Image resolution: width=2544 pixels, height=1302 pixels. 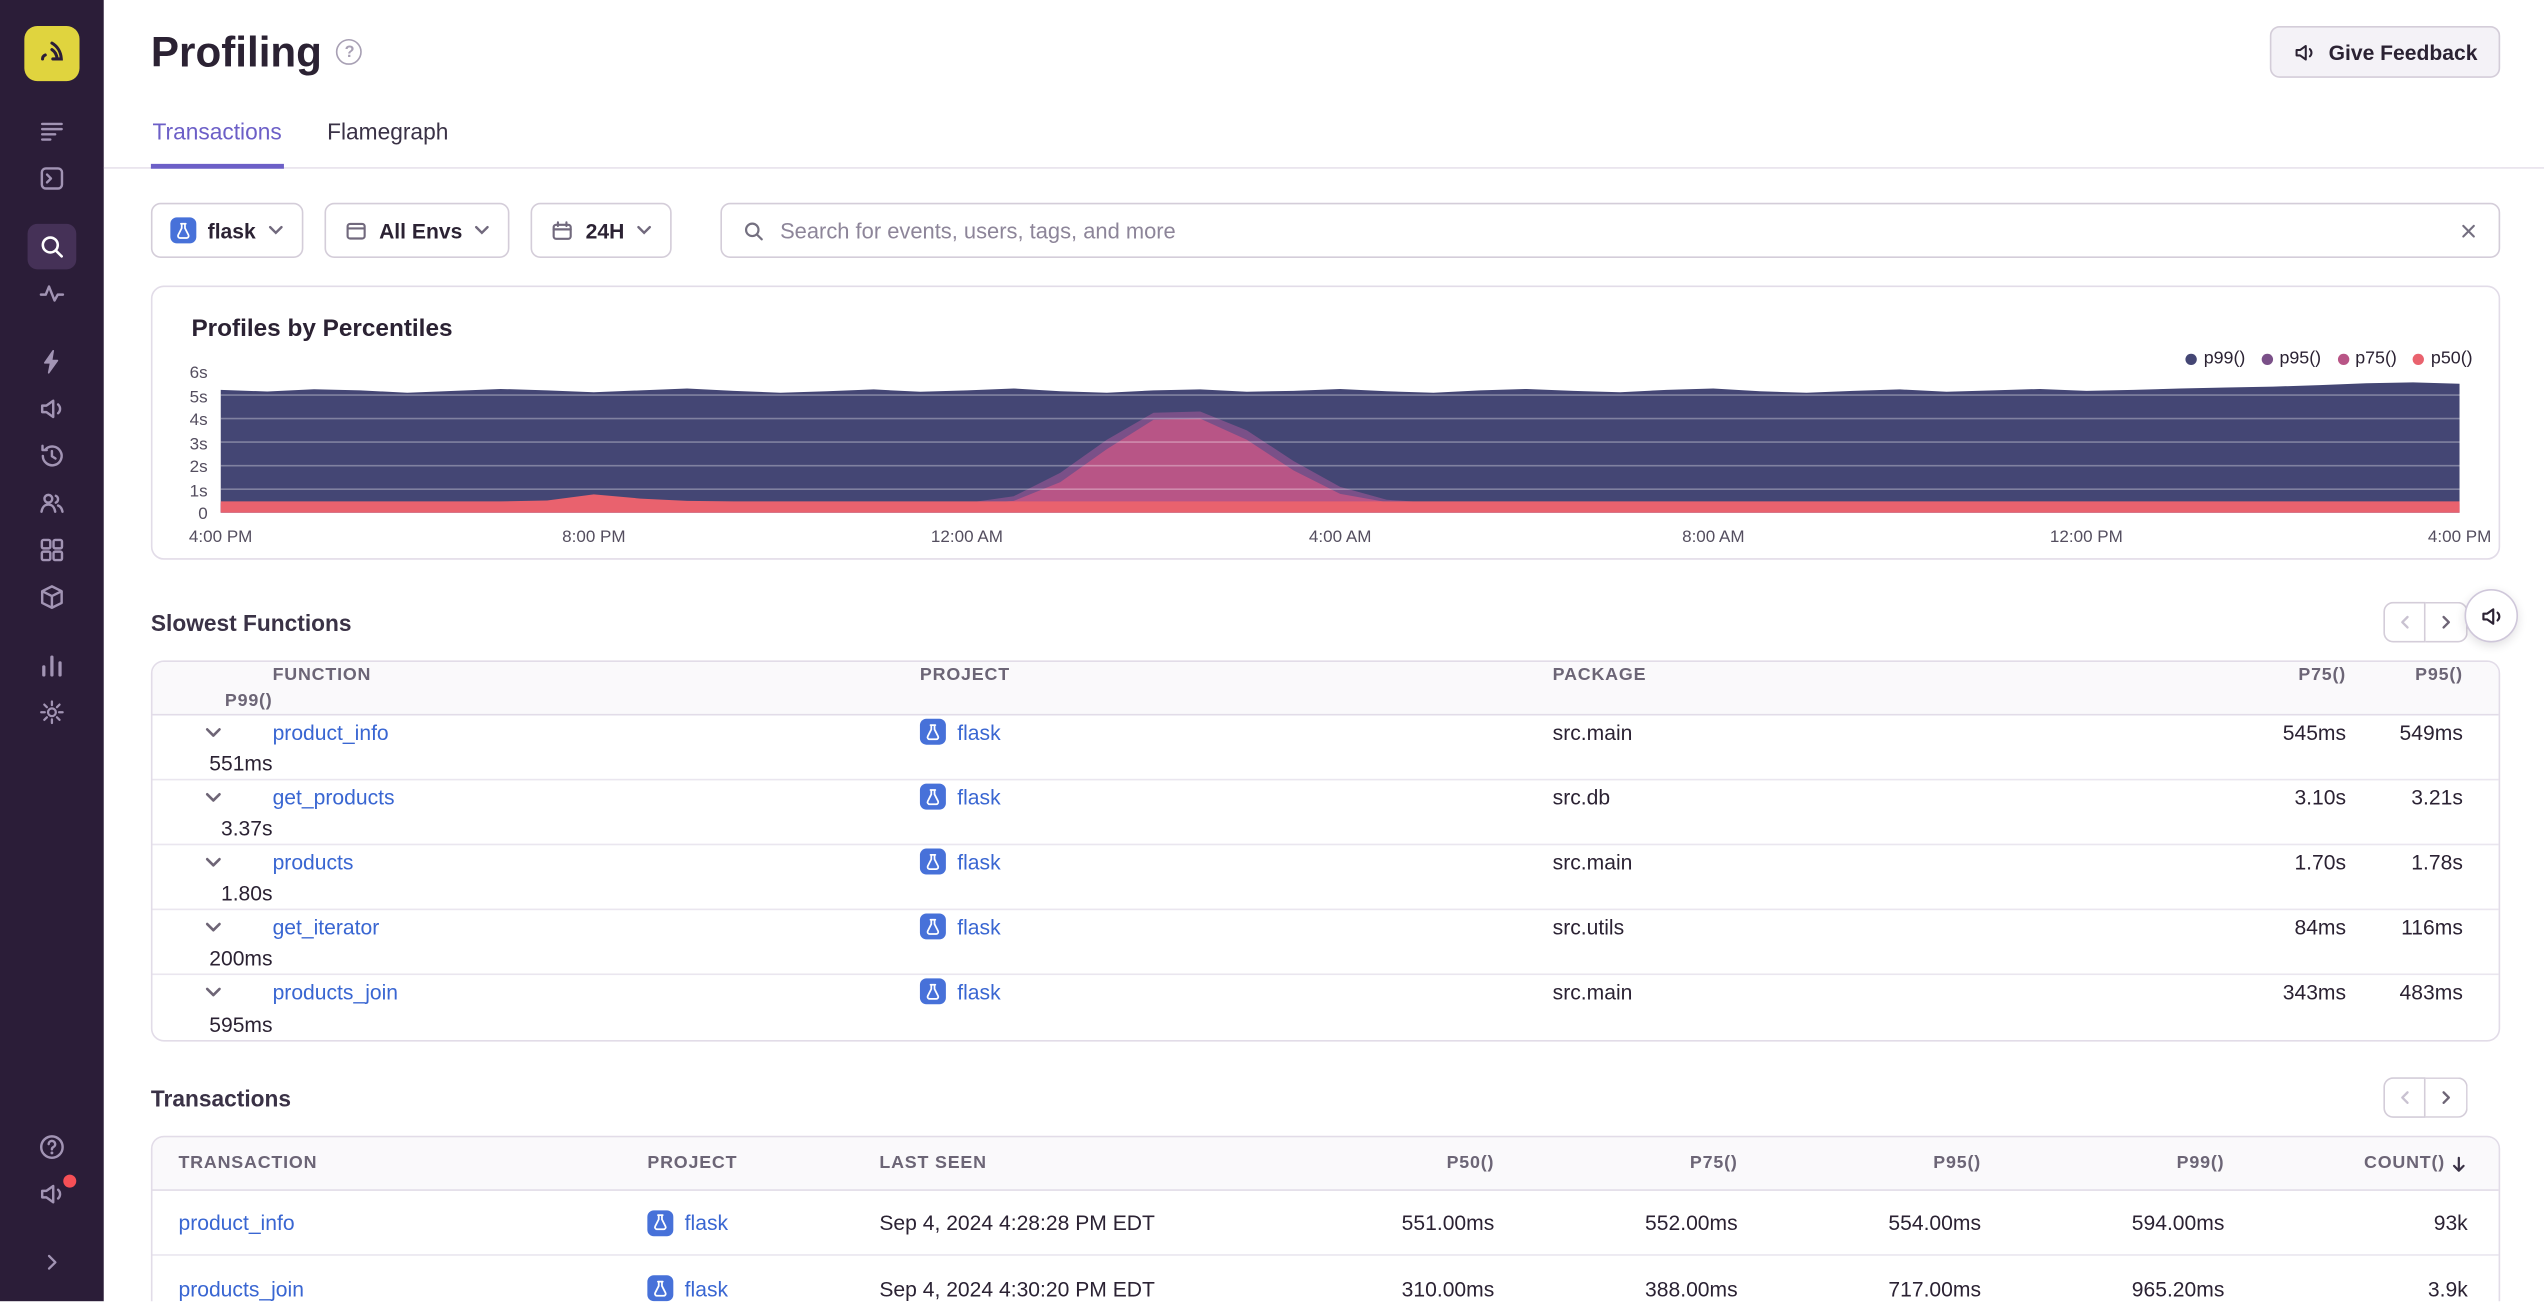 What do you see at coordinates (2468, 230) in the screenshot?
I see `clear-search-icon` at bounding box center [2468, 230].